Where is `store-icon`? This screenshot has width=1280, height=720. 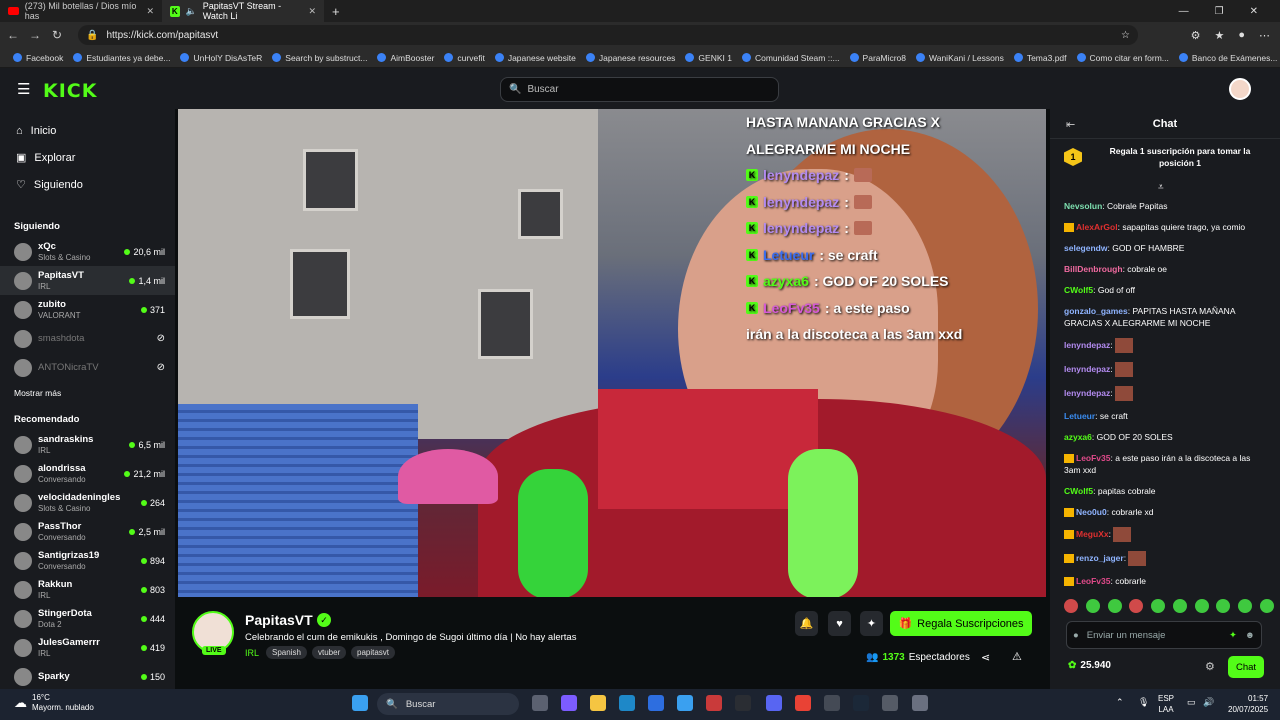
store-icon is located at coordinates (656, 703).